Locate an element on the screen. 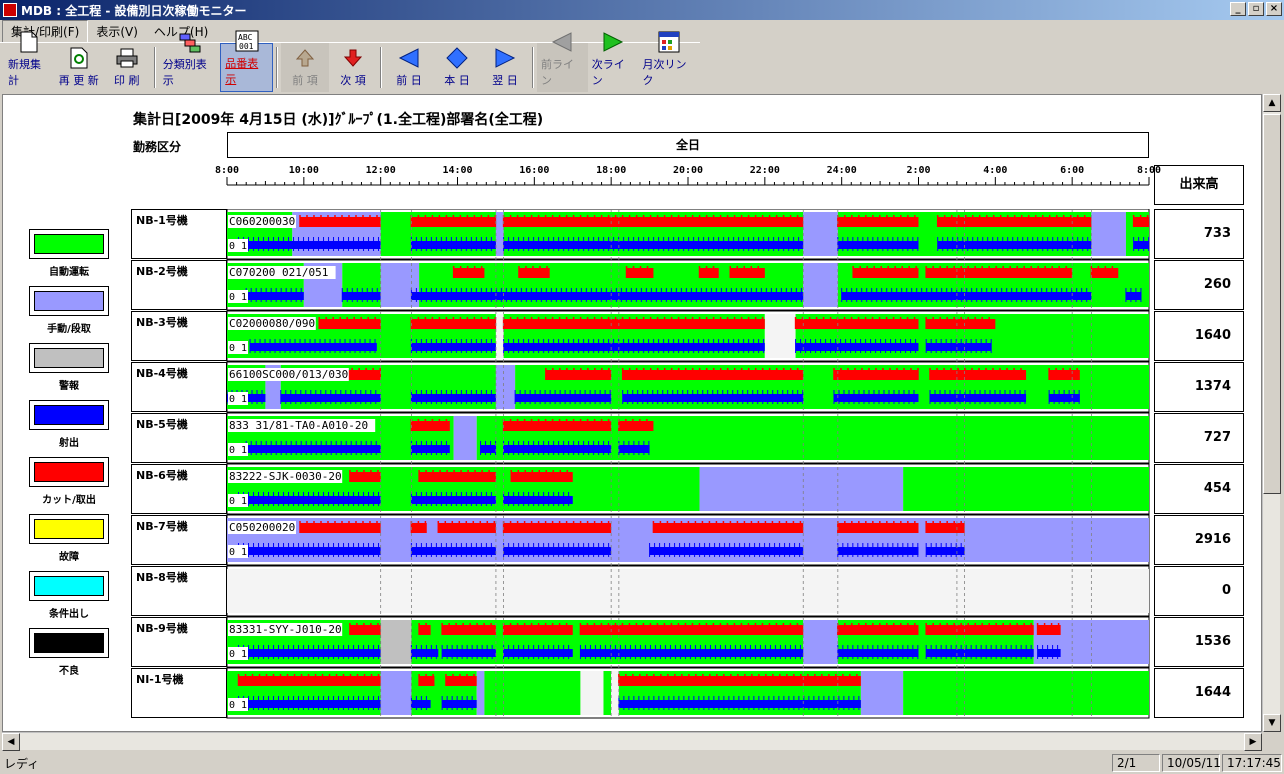 The height and width of the screenshot is (774, 1284). prev-item-button: 前 項 is located at coordinates (305, 67).